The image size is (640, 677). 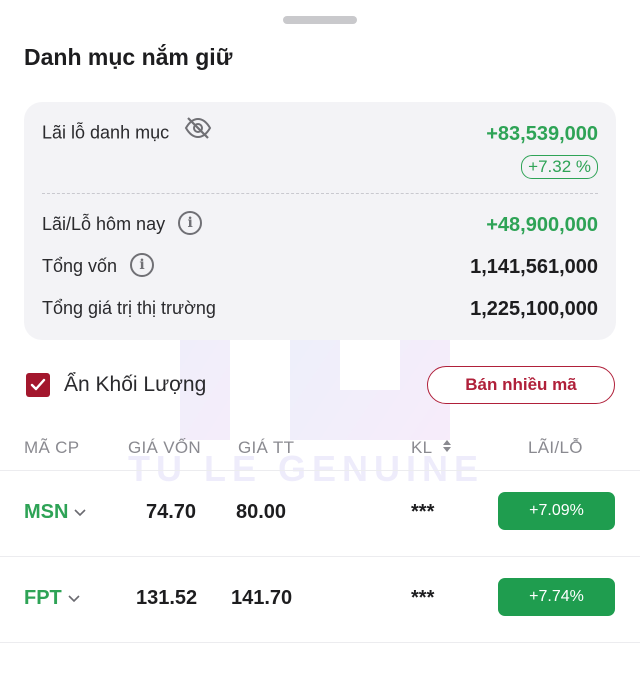 I want to click on hide-volume-checkbox, so click(x=38, y=385).